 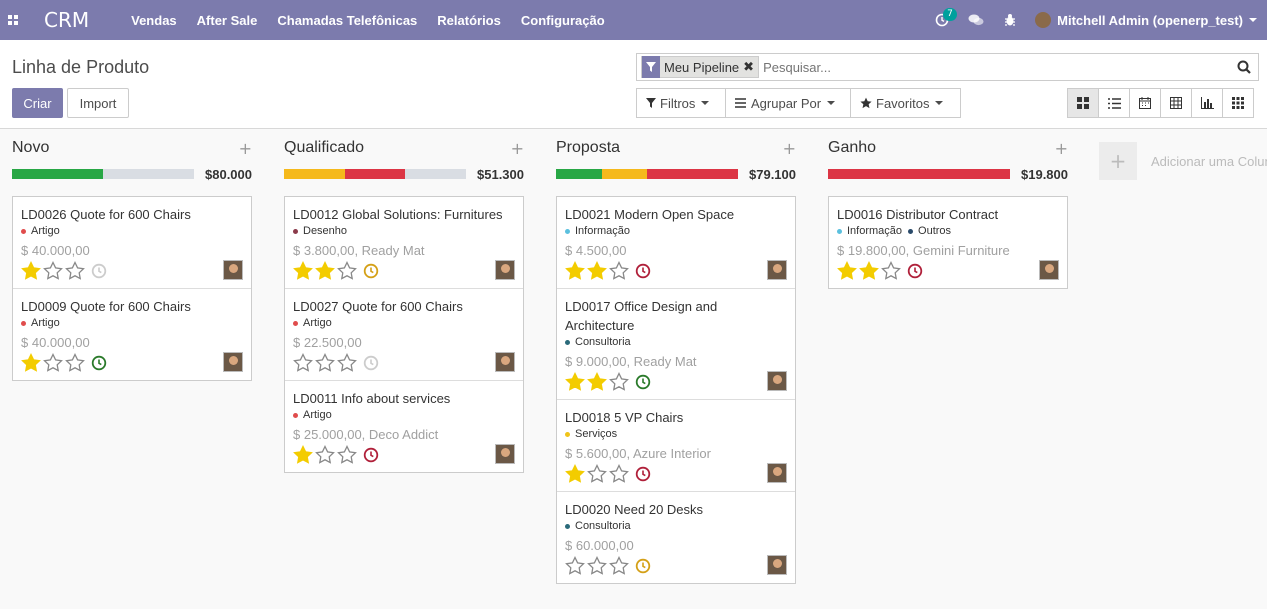 What do you see at coordinates (996, 67) in the screenshot?
I see `search-input` at bounding box center [996, 67].